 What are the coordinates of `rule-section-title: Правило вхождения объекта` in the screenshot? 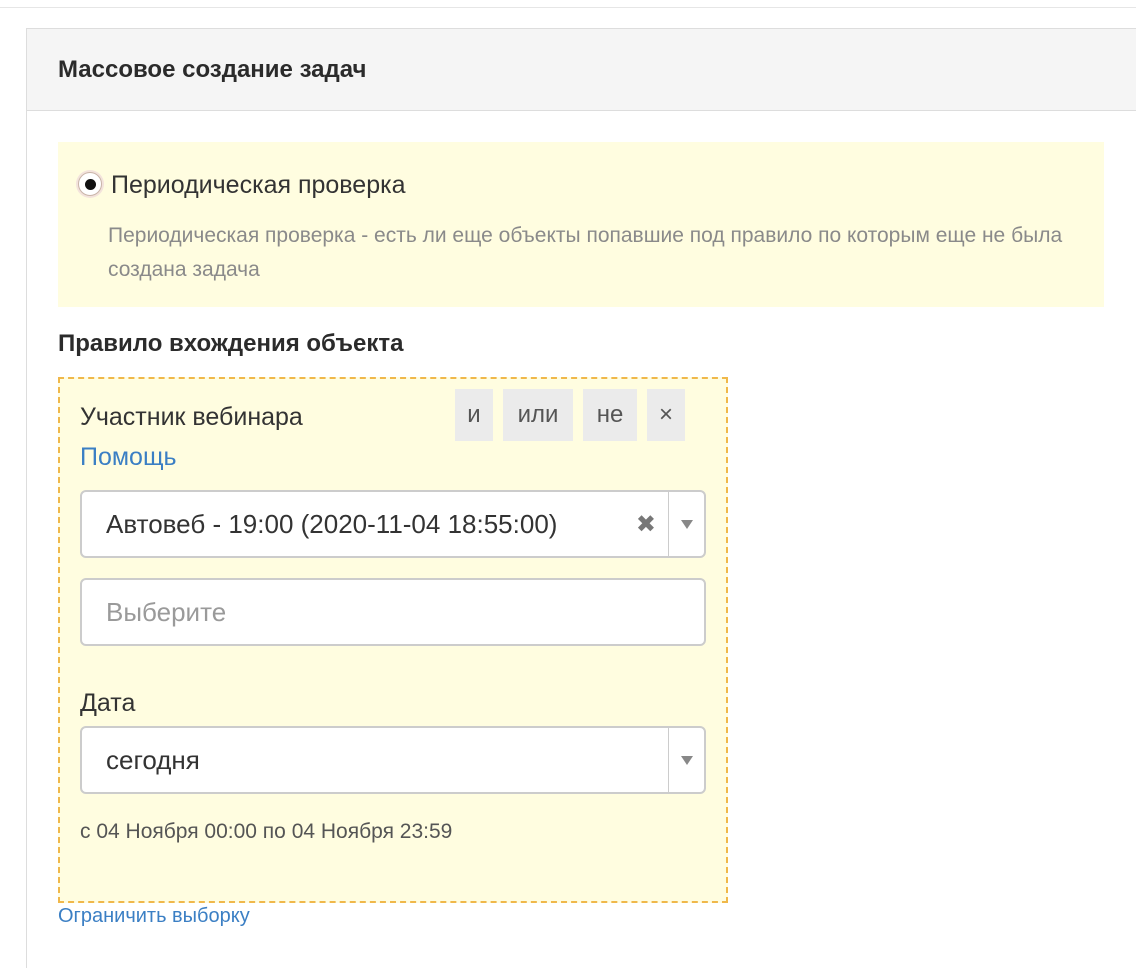 It's located at (231, 343).